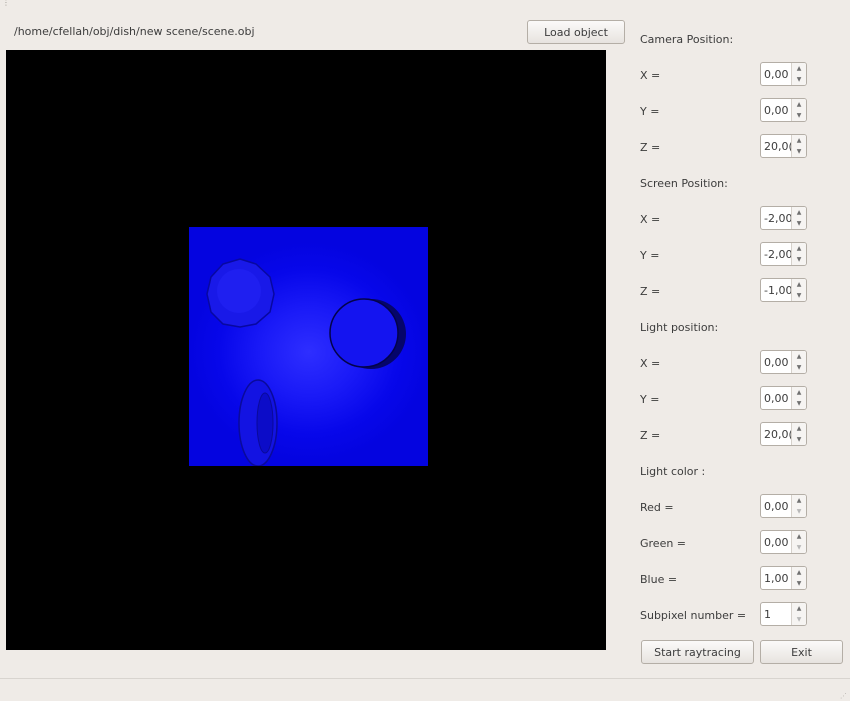  What do you see at coordinates (776, 506) in the screenshot?
I see `red-value: 0,00` at bounding box center [776, 506].